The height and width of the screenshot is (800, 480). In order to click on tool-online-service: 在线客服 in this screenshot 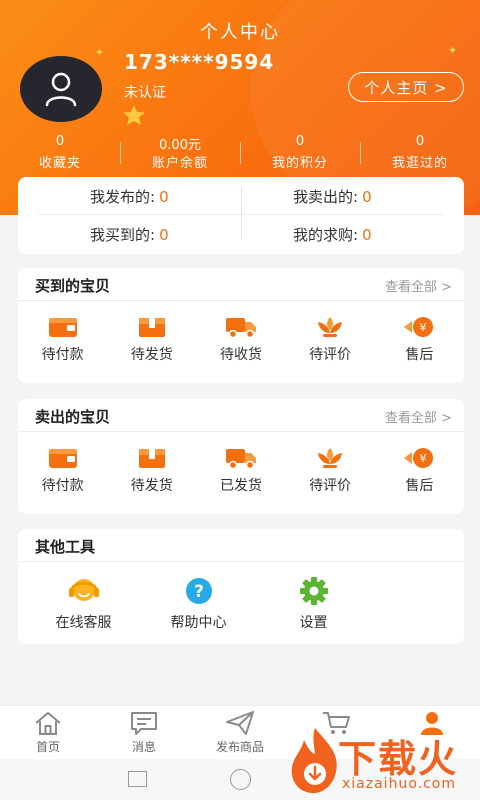, I will do `click(83, 604)`.